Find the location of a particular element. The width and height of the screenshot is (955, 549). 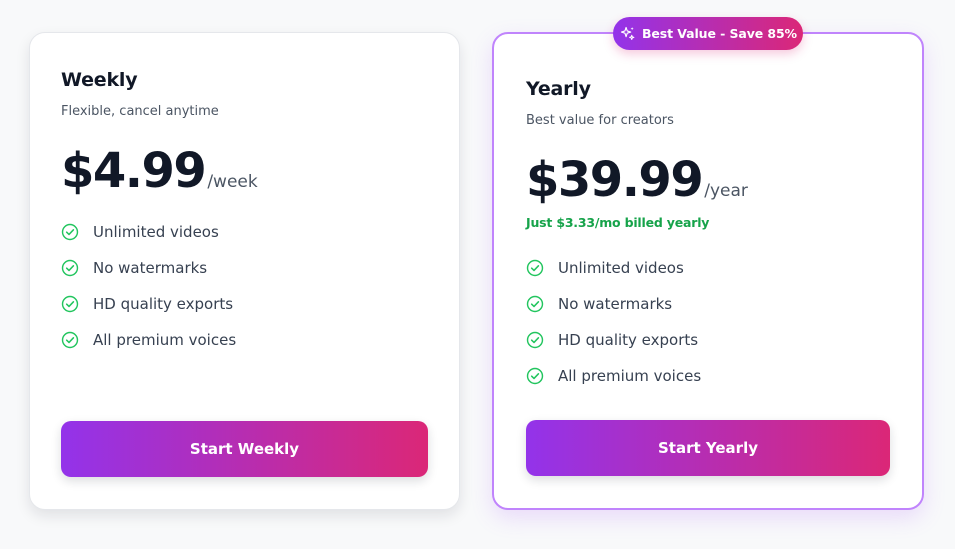

price-row: $39.99 /year is located at coordinates (637, 180).